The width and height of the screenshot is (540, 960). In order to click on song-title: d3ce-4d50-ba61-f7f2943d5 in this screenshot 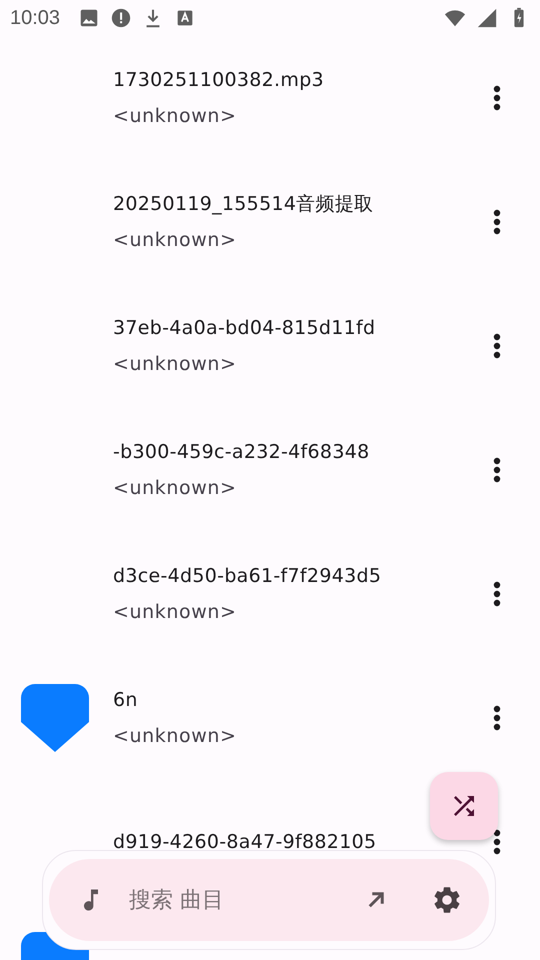, I will do `click(247, 576)`.